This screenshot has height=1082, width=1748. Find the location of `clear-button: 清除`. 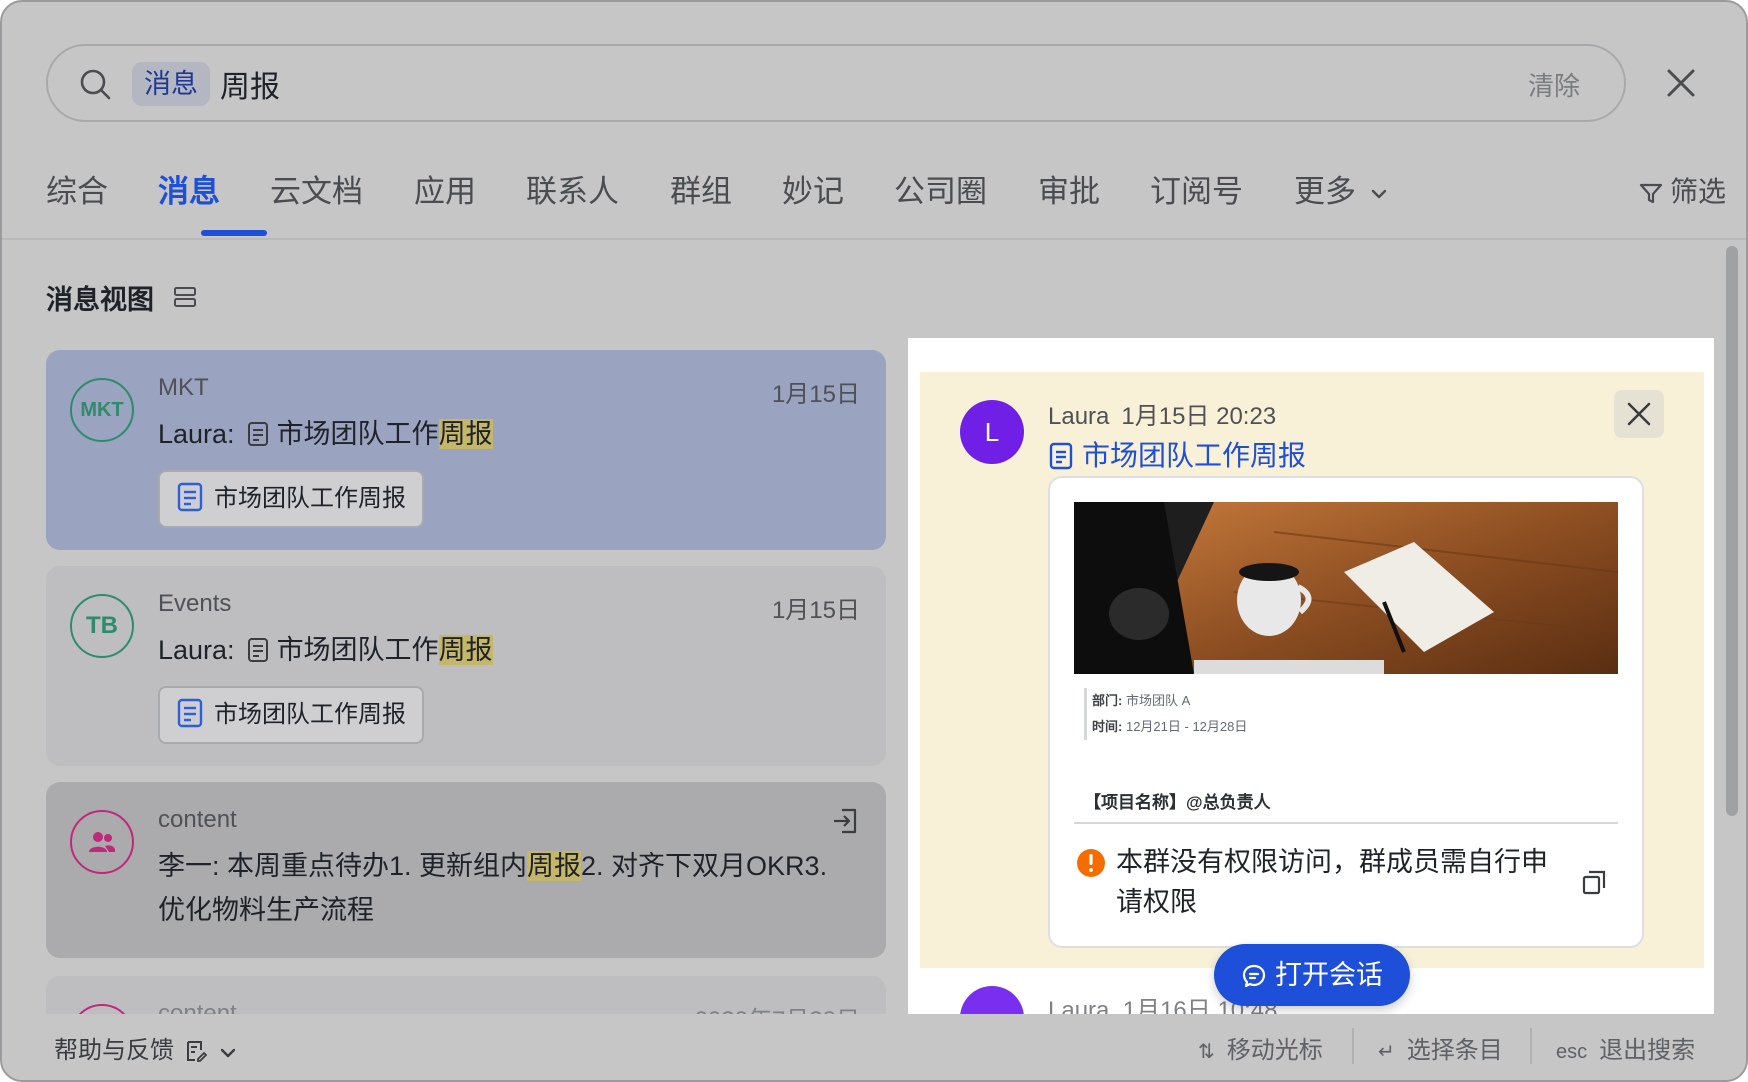

clear-button: 清除 is located at coordinates (1554, 84).